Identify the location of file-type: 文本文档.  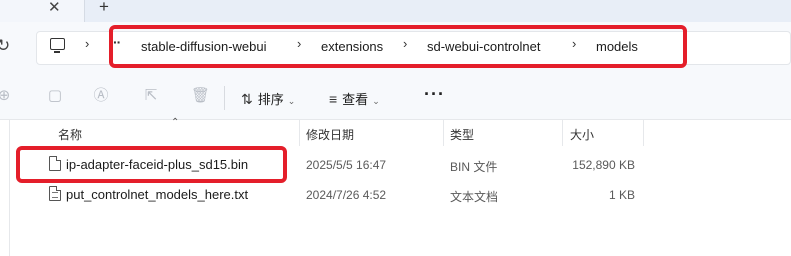
(474, 197).